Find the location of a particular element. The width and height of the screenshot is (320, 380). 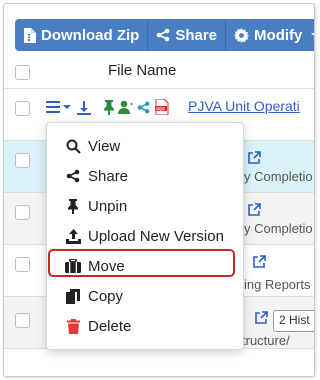

row-subtext: tructure/ is located at coordinates (266, 340).